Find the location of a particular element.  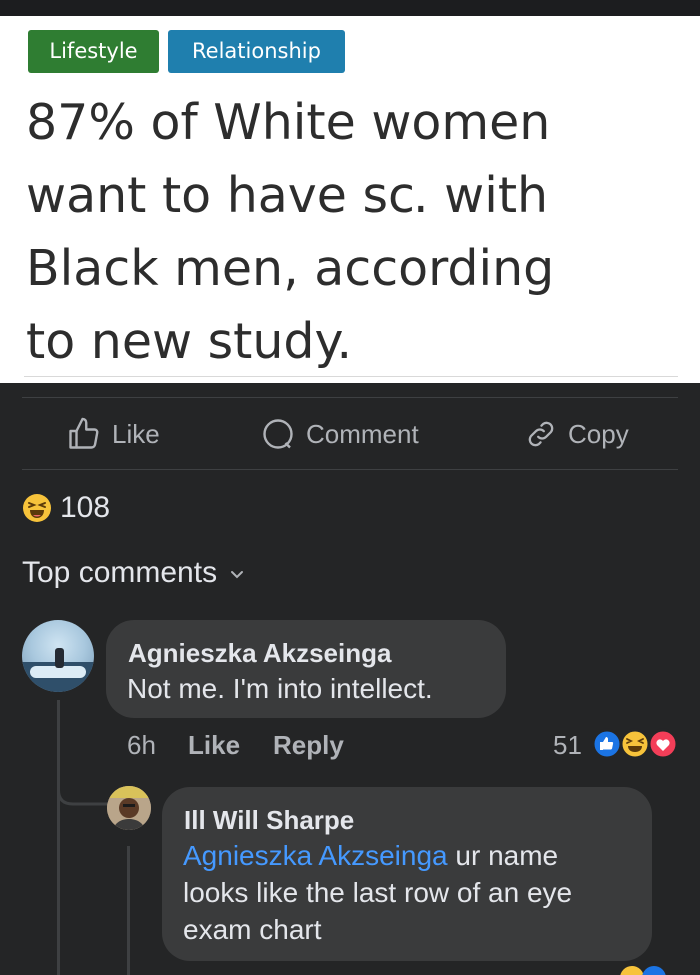

tag-lifestyle: Lifestyle is located at coordinates (93, 51).